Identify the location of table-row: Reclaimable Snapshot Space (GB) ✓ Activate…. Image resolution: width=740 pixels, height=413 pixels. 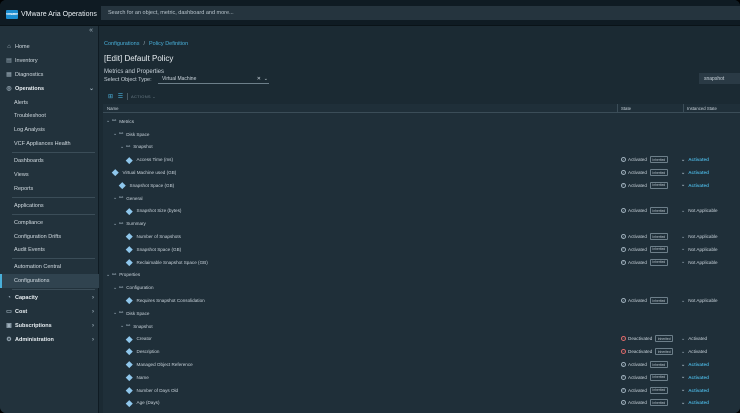
(421, 262).